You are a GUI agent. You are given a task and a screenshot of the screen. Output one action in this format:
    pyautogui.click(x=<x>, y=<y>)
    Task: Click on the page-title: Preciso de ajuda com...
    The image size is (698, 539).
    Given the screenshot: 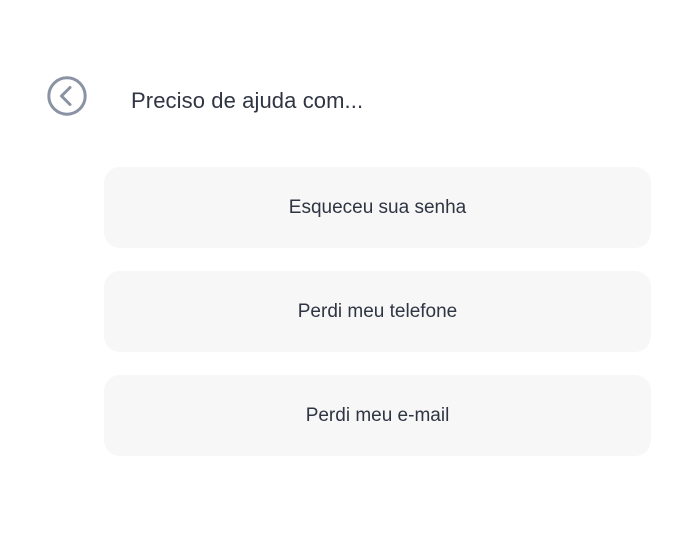 What is the action you would take?
    pyautogui.click(x=247, y=100)
    